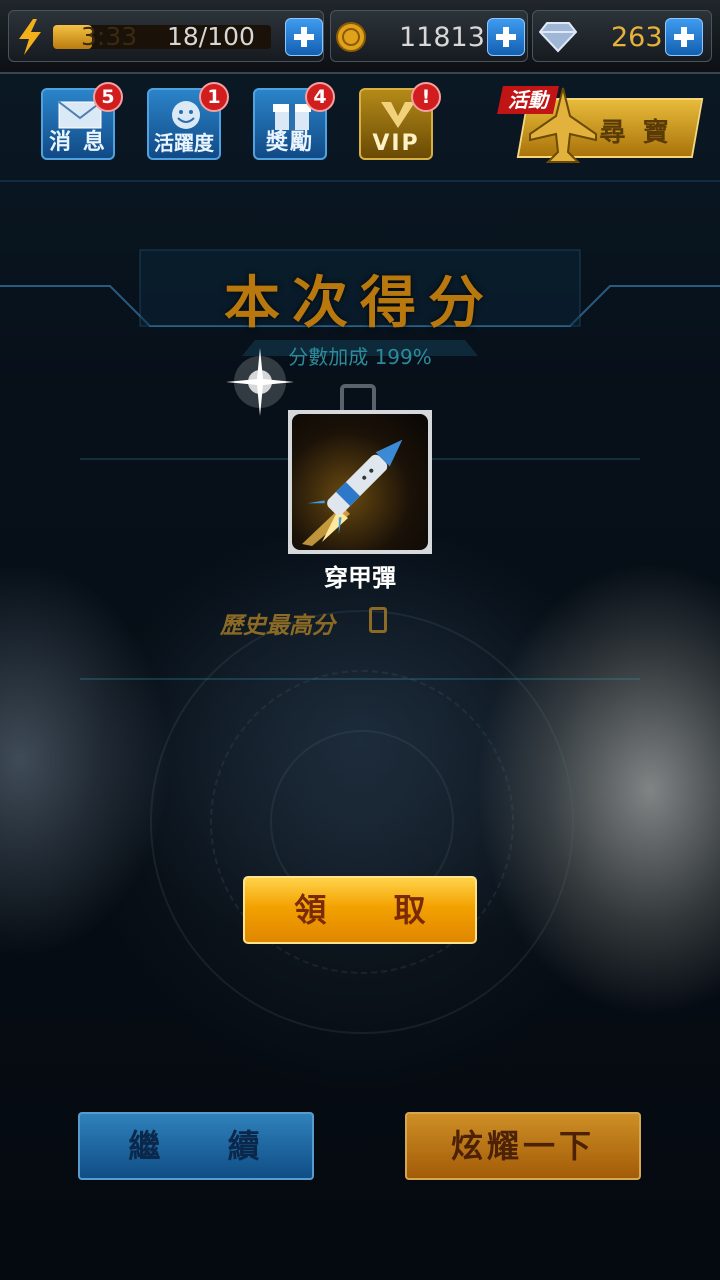  What do you see at coordinates (277, 626) in the screenshot?
I see `high-score-label: 歷史最高分` at bounding box center [277, 626].